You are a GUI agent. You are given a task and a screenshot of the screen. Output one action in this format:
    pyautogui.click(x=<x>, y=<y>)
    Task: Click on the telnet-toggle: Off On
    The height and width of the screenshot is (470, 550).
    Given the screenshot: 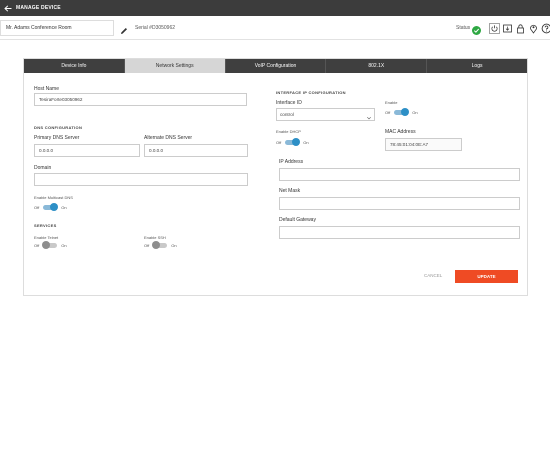 What is the action you would take?
    pyautogui.click(x=50, y=245)
    